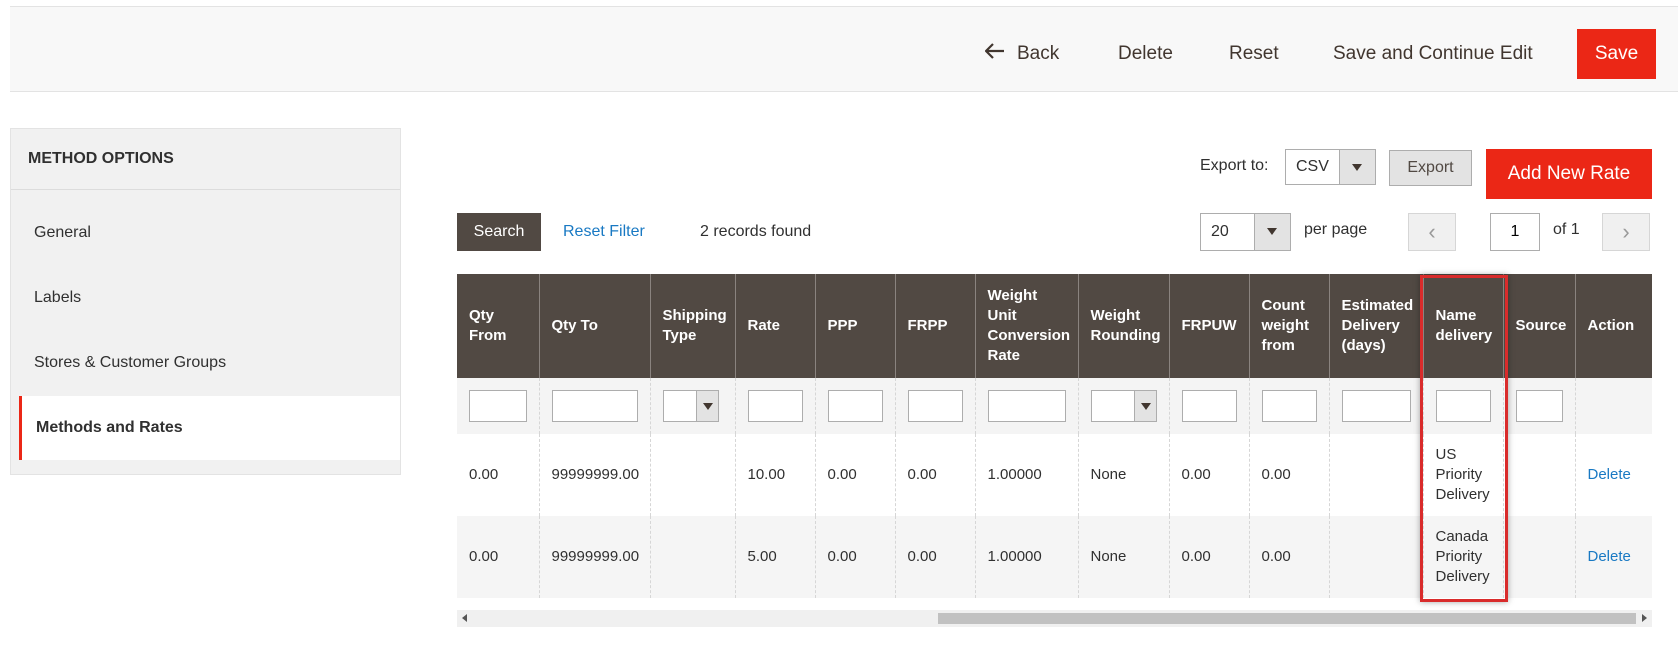 The height and width of the screenshot is (661, 1680). Describe the element at coordinates (499, 232) in the screenshot. I see `search-button: Search` at that location.